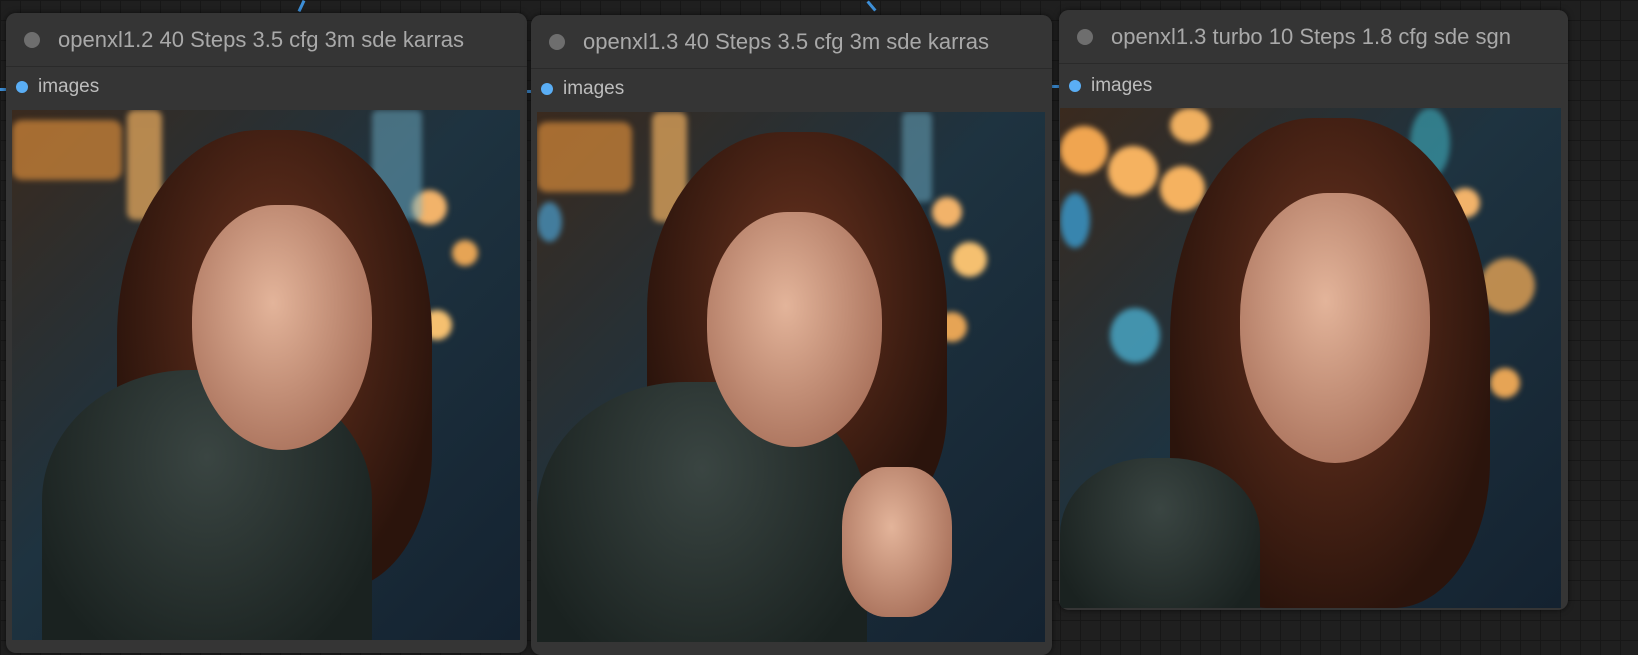 This screenshot has width=1638, height=655. I want to click on node-title-bar: openxl1.3 turbo 10 Steps 1.8 cfg sde sgn, so click(1313, 37).